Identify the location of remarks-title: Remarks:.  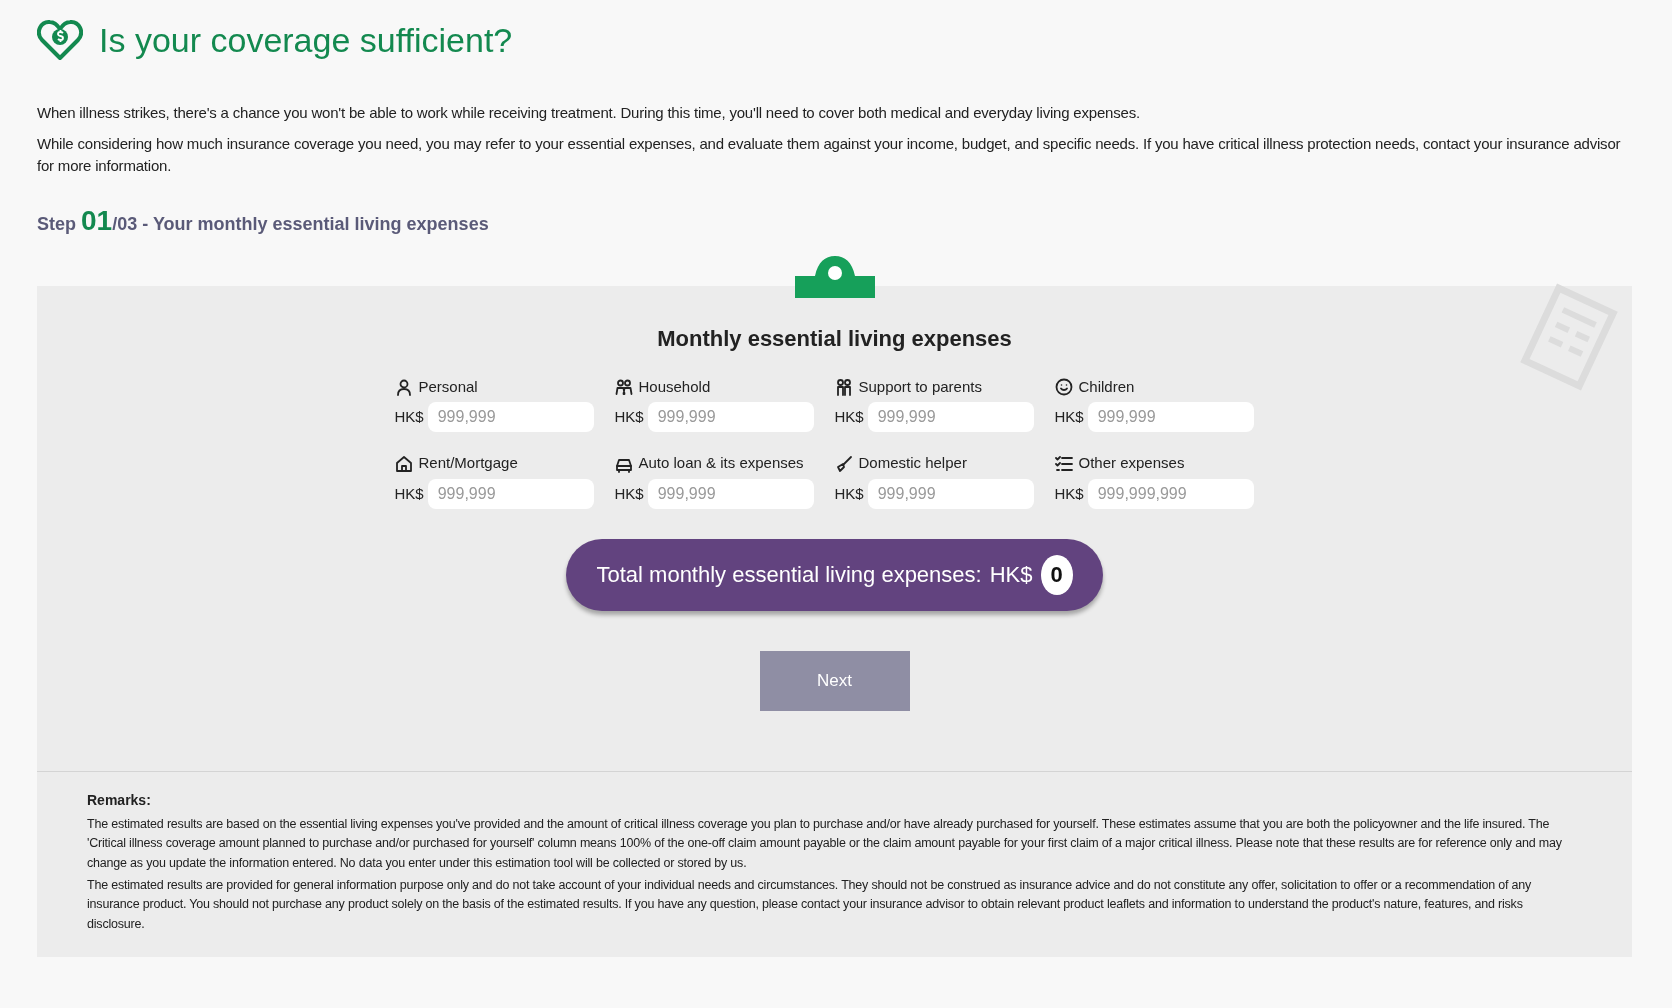
(119, 800).